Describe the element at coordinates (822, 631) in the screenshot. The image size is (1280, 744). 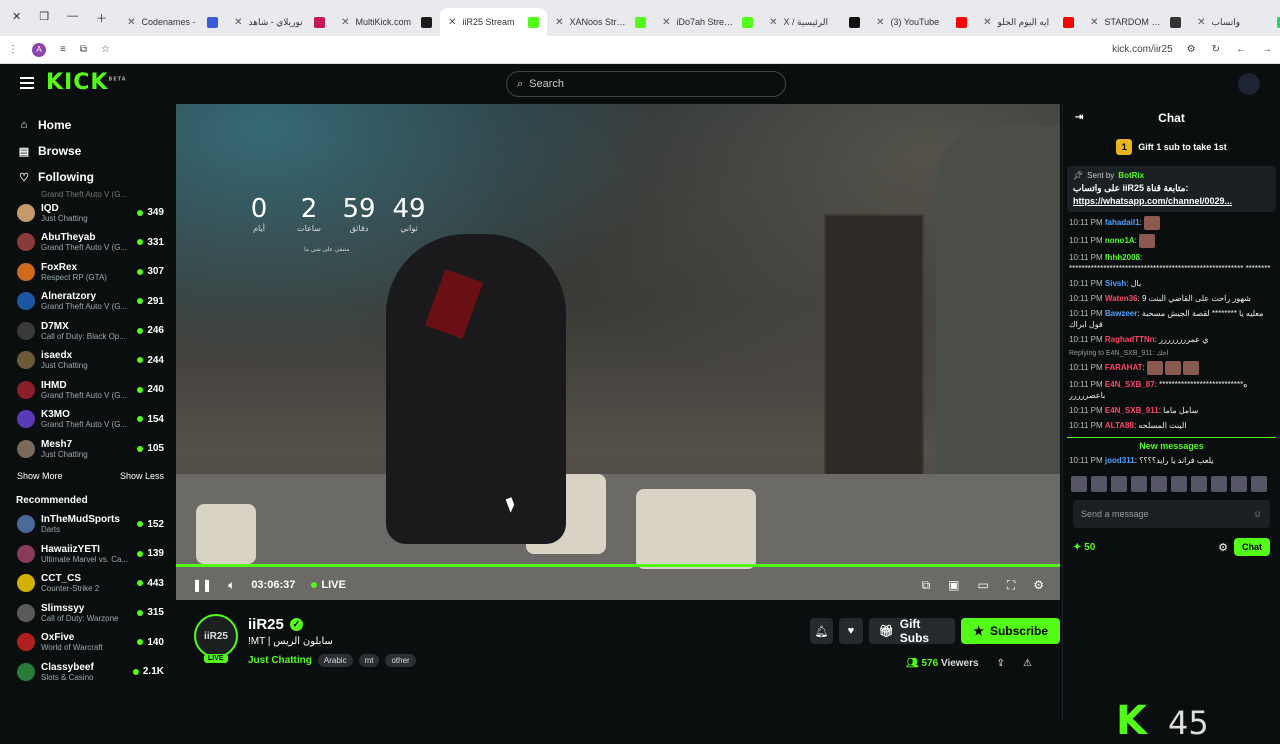
I see `notification-bell-button: 🔔︎` at that location.